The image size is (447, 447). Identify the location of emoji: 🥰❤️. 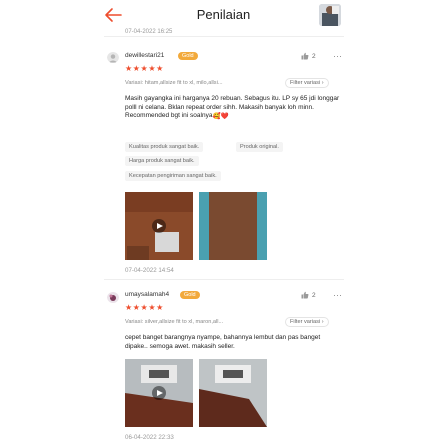
(220, 117).